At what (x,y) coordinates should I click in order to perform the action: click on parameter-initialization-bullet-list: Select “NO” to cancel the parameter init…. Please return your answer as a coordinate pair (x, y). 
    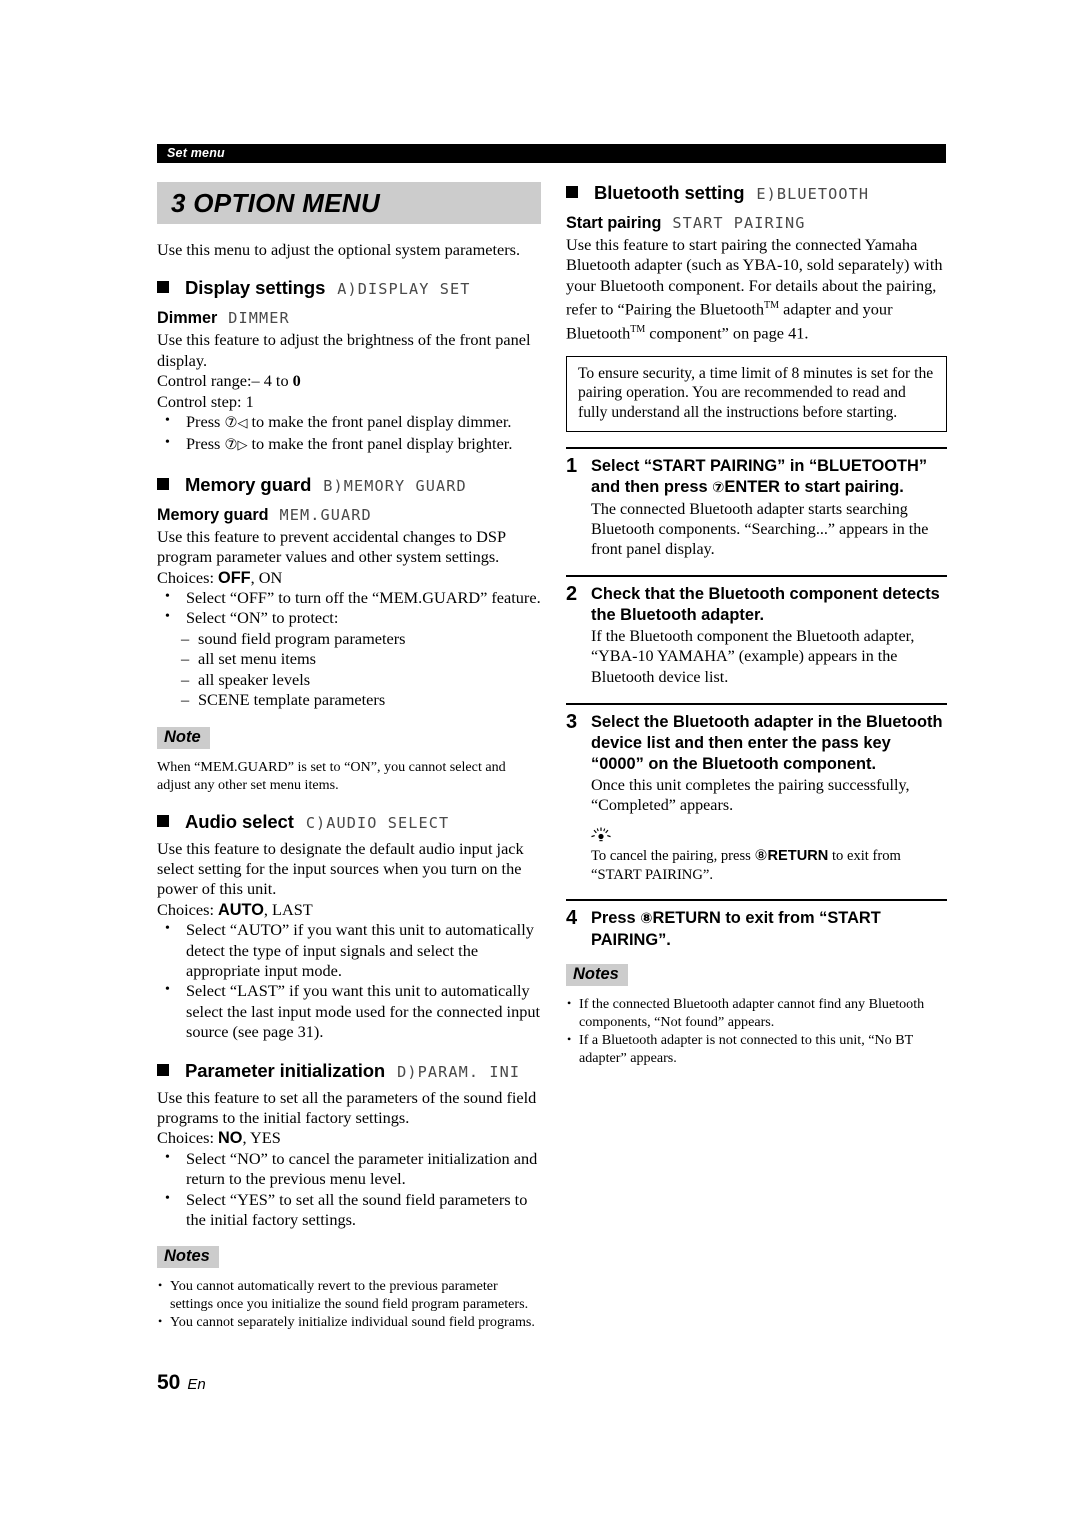
    Looking at the image, I should click on (349, 1189).